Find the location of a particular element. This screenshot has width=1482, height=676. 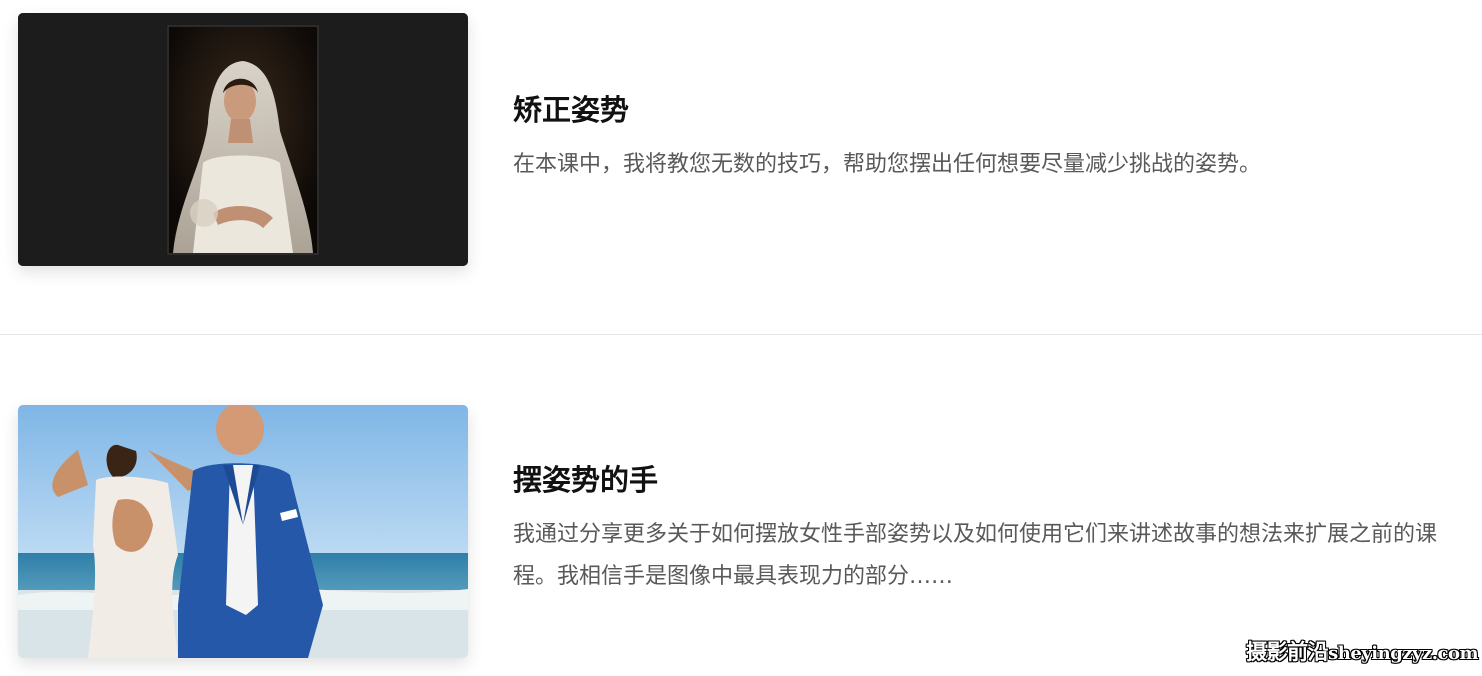

lesson-description: 在本课中，我将教您无数的技巧，帮助您摆出任何想要尽量减少挑战的姿势。 is located at coordinates (887, 164).